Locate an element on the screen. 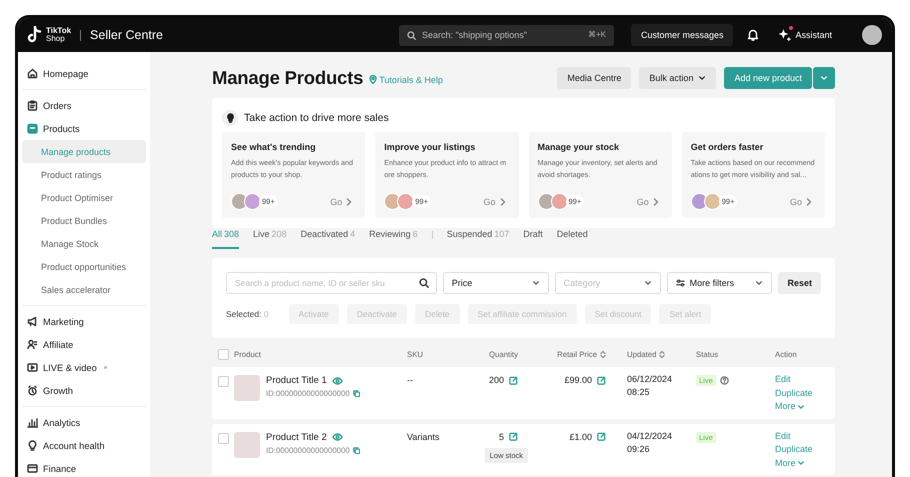  video-icon is located at coordinates (32, 367).